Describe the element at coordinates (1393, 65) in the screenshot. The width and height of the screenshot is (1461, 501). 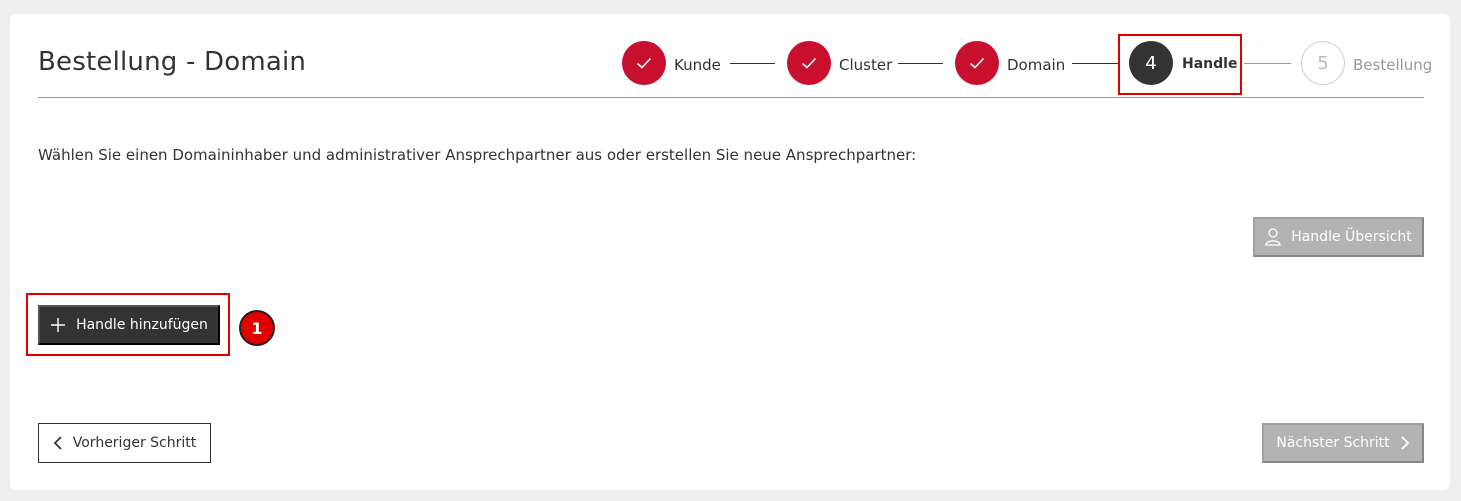
I see `step-5-label: Bestellung` at that location.